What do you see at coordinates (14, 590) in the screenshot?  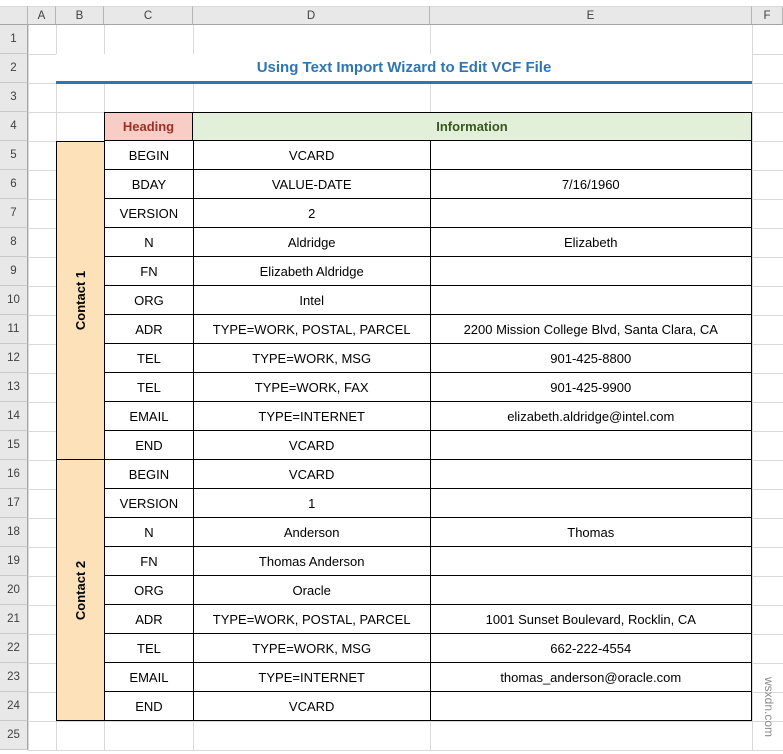 I see `row-header-20: 20` at bounding box center [14, 590].